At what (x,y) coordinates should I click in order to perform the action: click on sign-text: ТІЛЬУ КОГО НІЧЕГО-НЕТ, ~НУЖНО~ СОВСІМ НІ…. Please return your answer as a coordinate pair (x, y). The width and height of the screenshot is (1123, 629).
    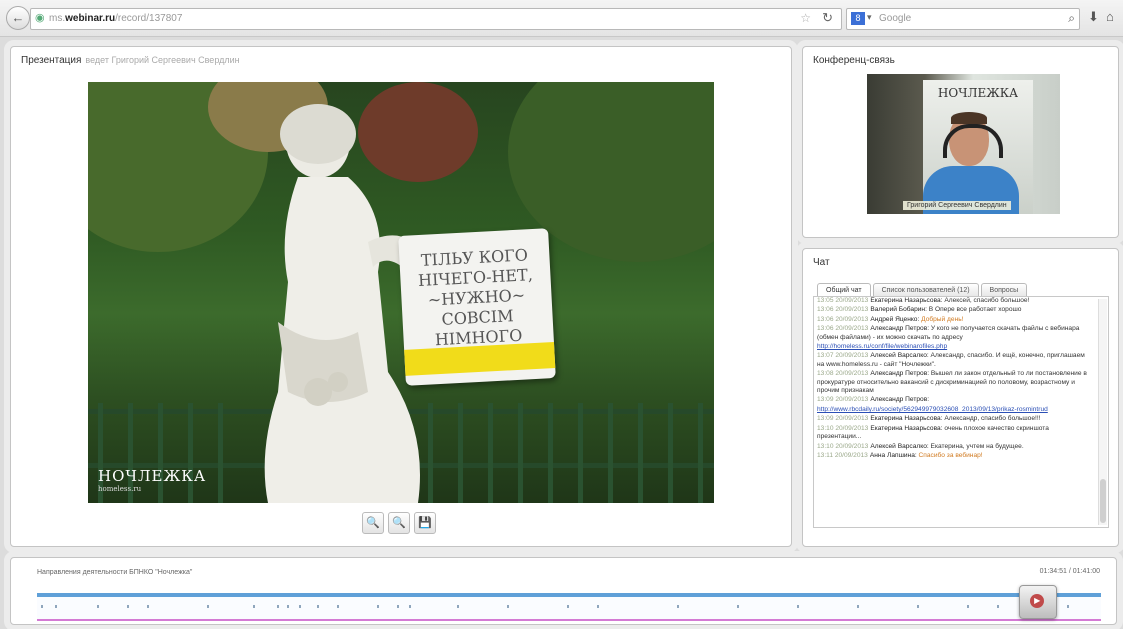
    Looking at the image, I should click on (475, 297).